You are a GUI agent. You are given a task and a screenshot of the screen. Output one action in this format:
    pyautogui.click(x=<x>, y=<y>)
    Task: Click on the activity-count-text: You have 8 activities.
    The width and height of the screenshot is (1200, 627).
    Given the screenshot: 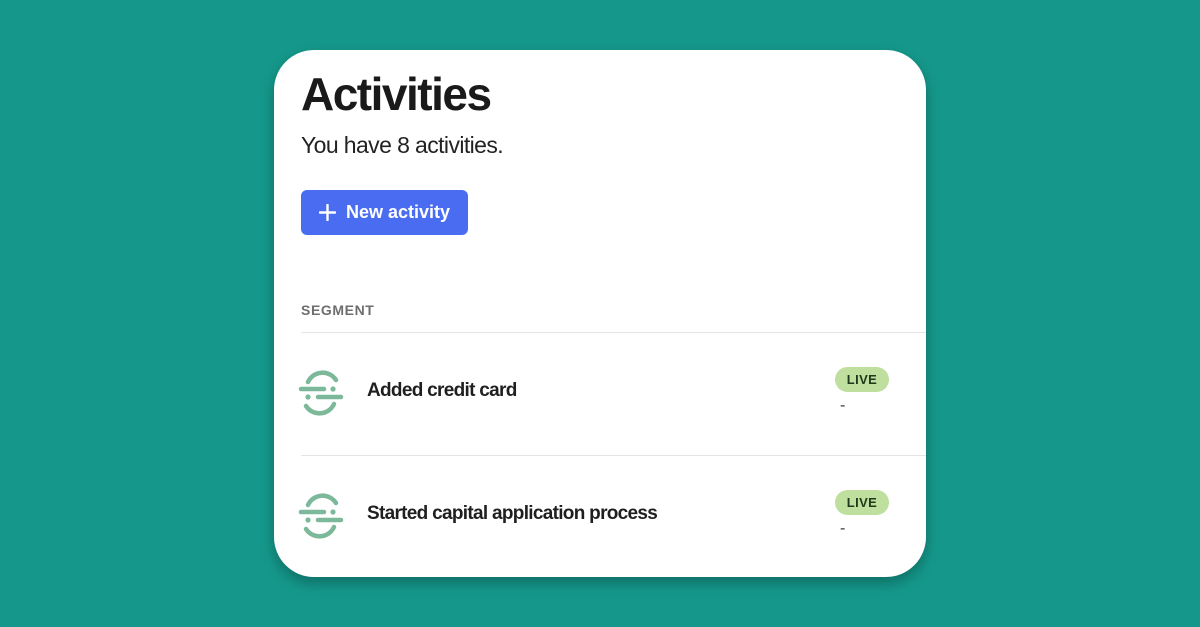 What is the action you would take?
    pyautogui.click(x=402, y=145)
    